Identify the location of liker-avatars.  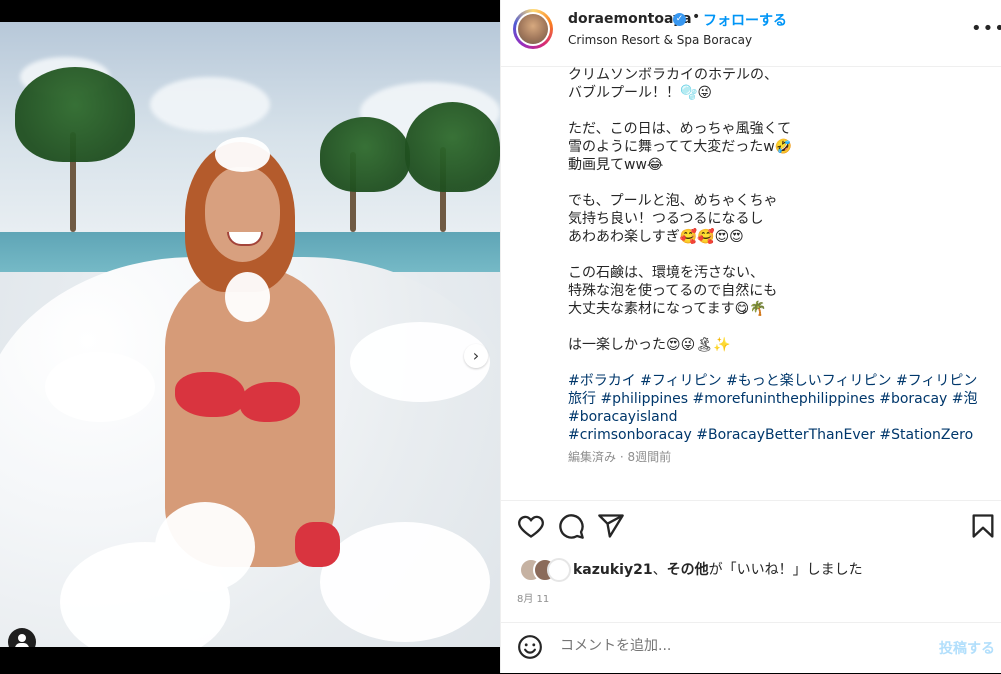
(549, 570).